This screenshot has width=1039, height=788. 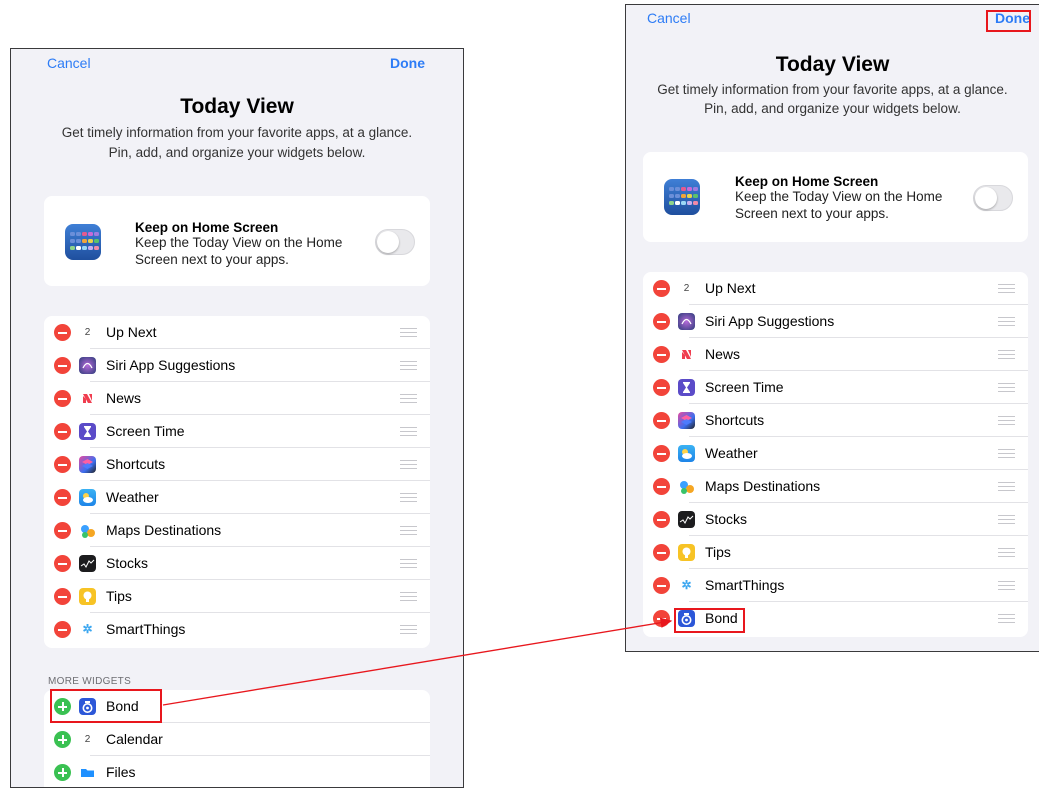 What do you see at coordinates (407, 63) in the screenshot?
I see `done-button: Done` at bounding box center [407, 63].